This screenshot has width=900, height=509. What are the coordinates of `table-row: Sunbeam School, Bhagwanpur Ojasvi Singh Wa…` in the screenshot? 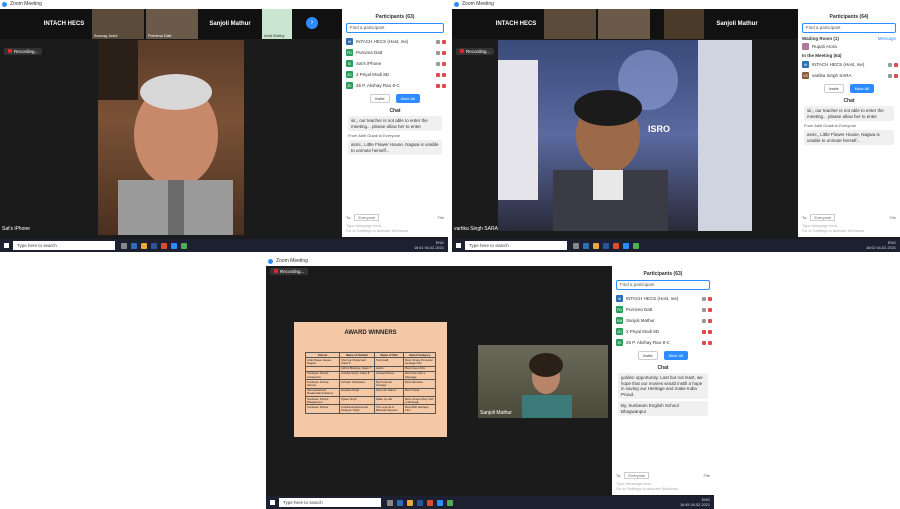 It's located at (370, 401).